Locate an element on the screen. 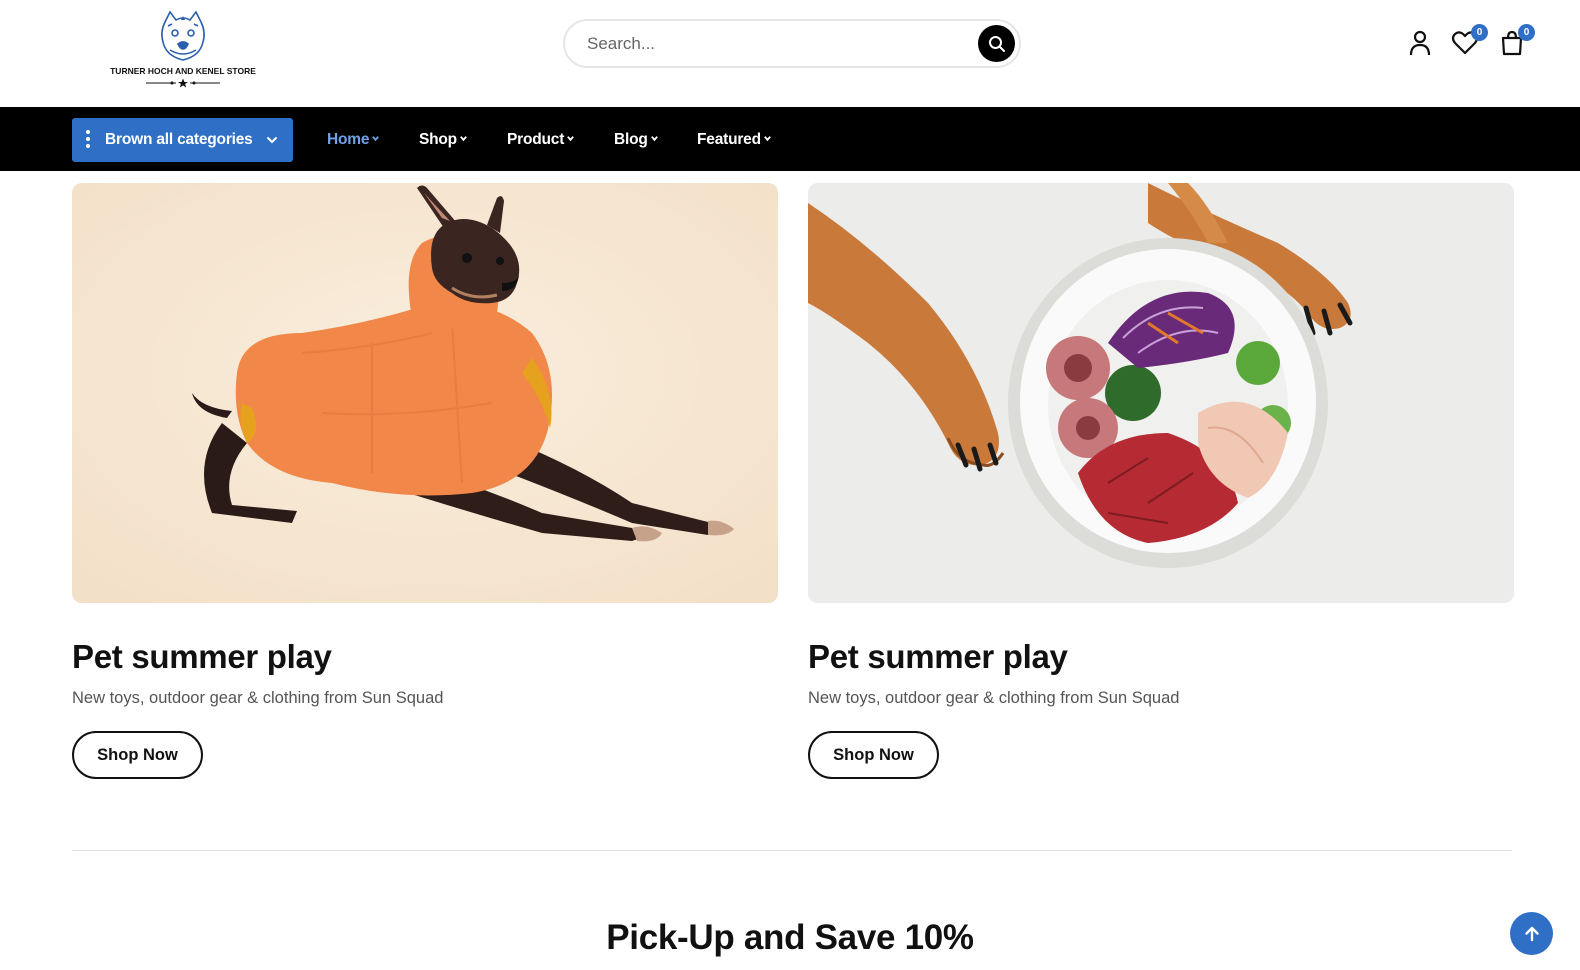  arrow-up-icon is located at coordinates (1531, 933).